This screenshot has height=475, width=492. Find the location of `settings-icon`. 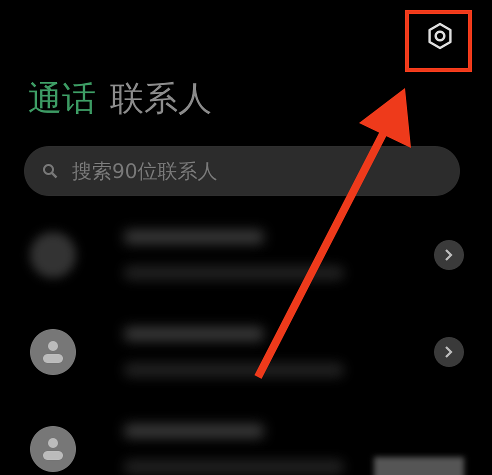

settings-icon is located at coordinates (440, 36).